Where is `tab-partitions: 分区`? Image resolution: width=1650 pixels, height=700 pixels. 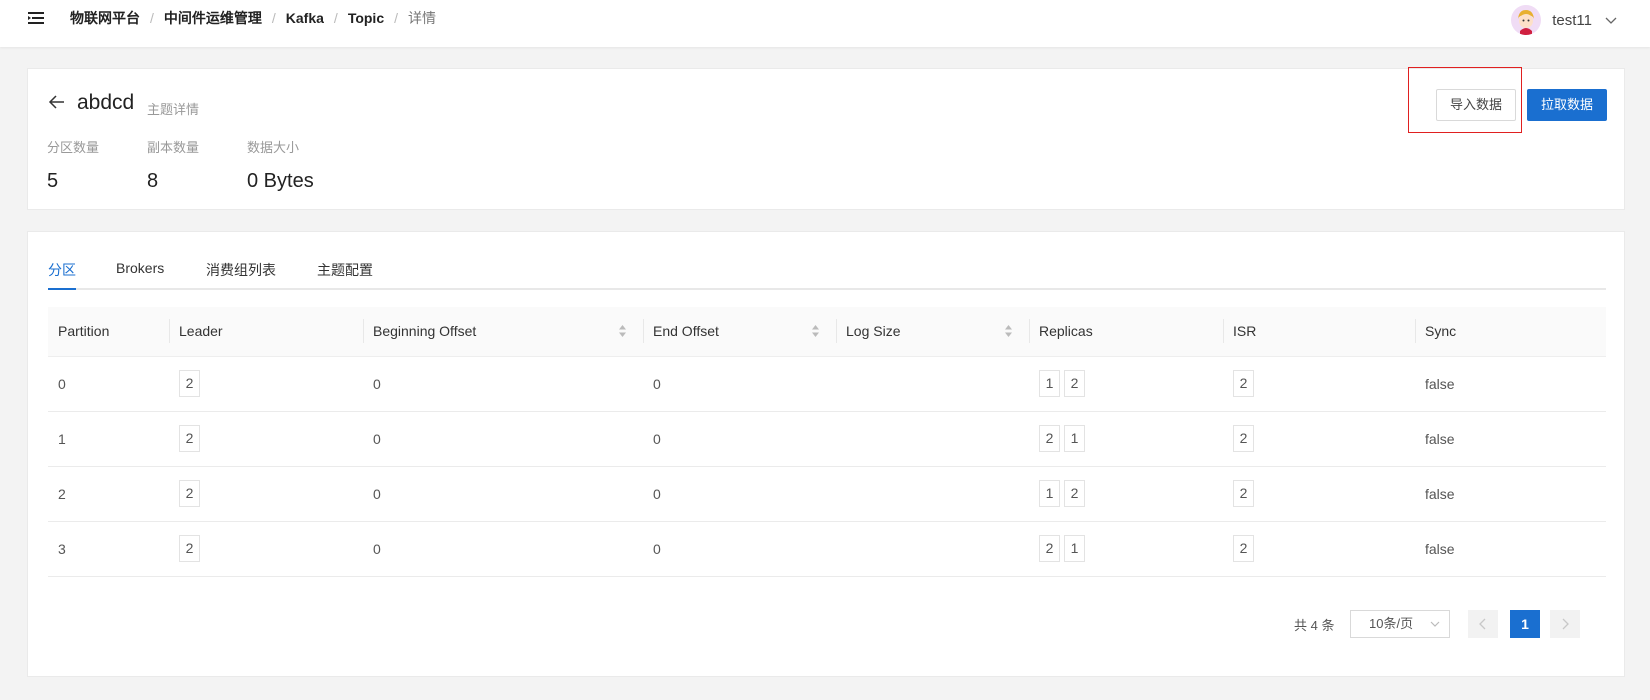
tab-partitions: 分区 is located at coordinates (62, 275).